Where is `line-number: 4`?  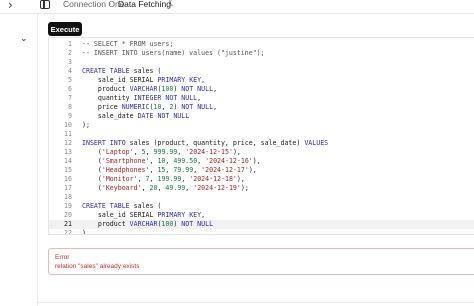 line-number: 4 is located at coordinates (70, 71).